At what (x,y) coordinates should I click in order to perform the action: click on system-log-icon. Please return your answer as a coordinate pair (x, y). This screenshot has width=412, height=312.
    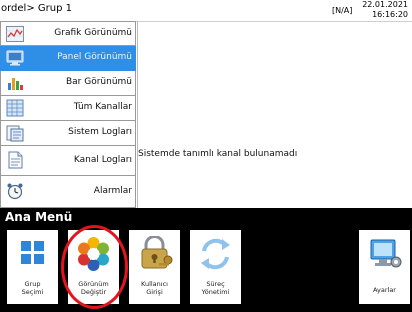
    Looking at the image, I should click on (15, 133).